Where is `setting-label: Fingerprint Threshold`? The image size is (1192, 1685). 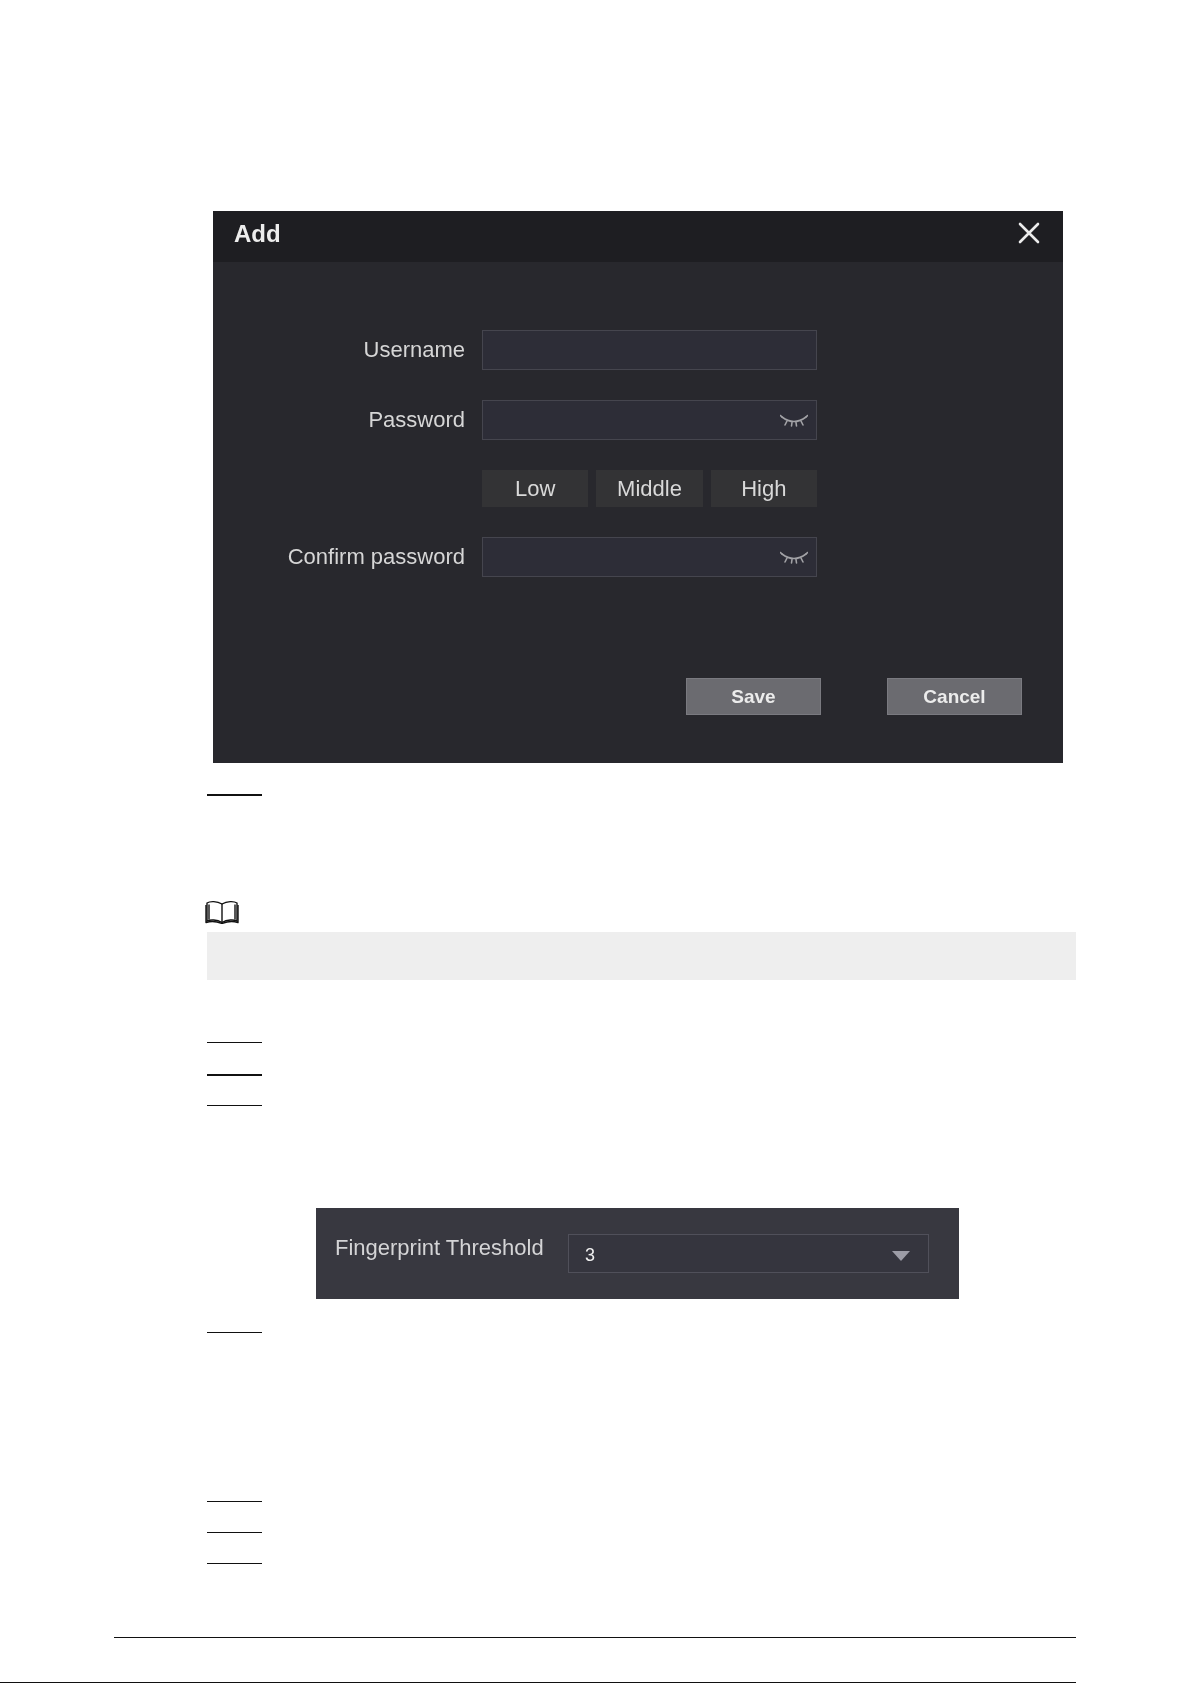 setting-label: Fingerprint Threshold is located at coordinates (440, 1247).